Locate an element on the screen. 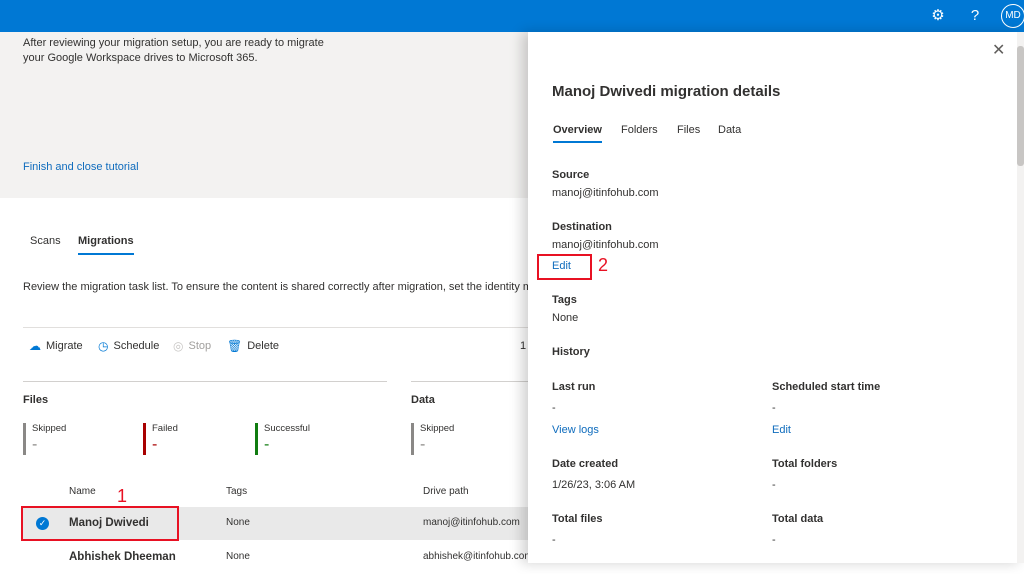 The image size is (1024, 574). column-header-drive-path: Drive path is located at coordinates (446, 491).